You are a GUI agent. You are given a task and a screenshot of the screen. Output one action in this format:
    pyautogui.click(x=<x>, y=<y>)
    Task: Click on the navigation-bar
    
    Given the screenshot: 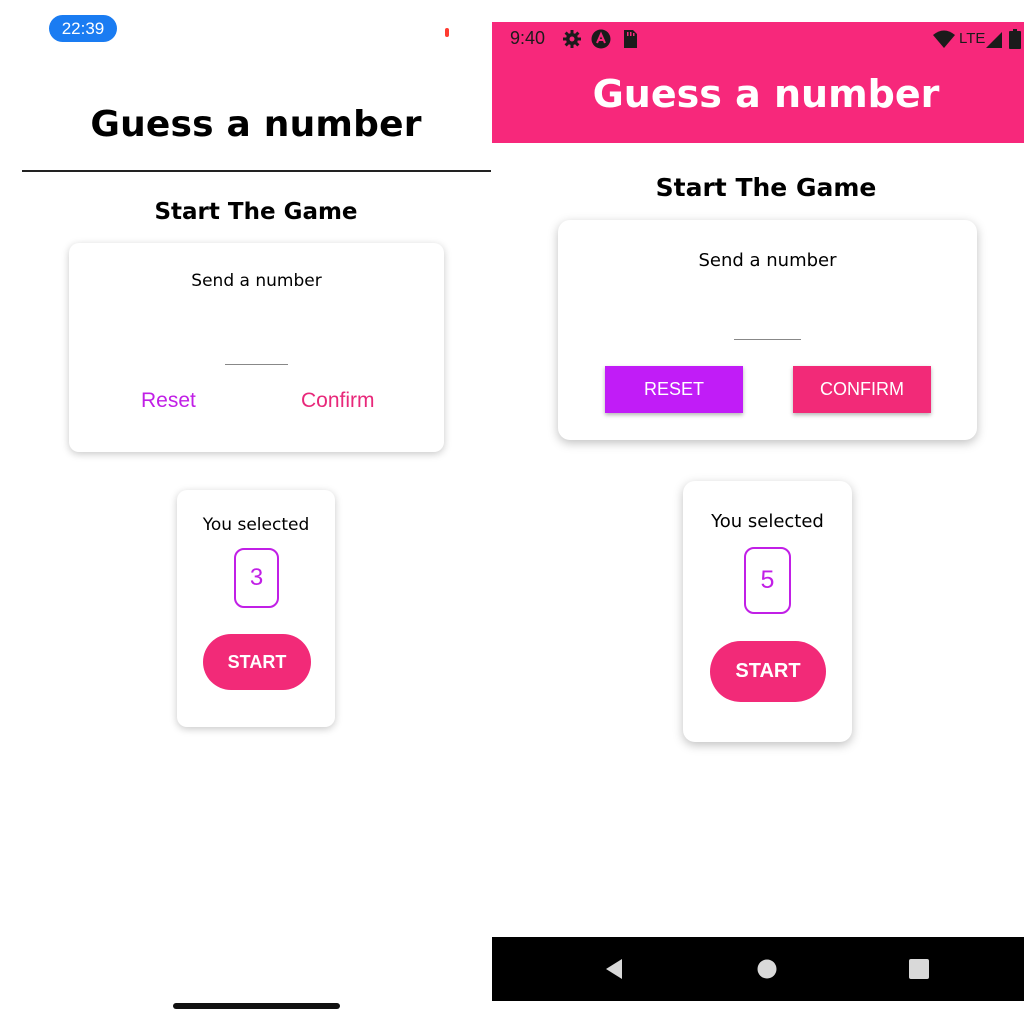 What is the action you would take?
    pyautogui.click(x=758, y=969)
    